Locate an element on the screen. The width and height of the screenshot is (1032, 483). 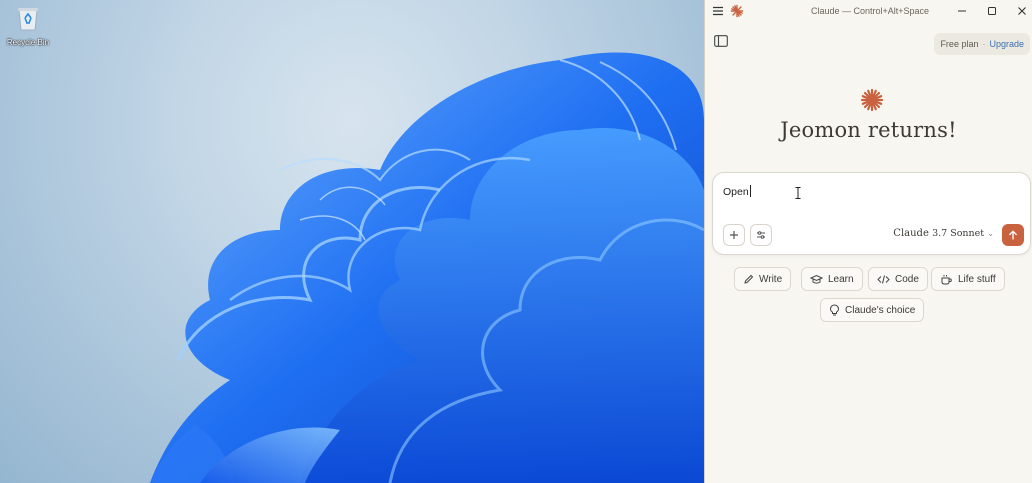
suggestion-life-stuff-label: Life stuff is located at coordinates (977, 279).